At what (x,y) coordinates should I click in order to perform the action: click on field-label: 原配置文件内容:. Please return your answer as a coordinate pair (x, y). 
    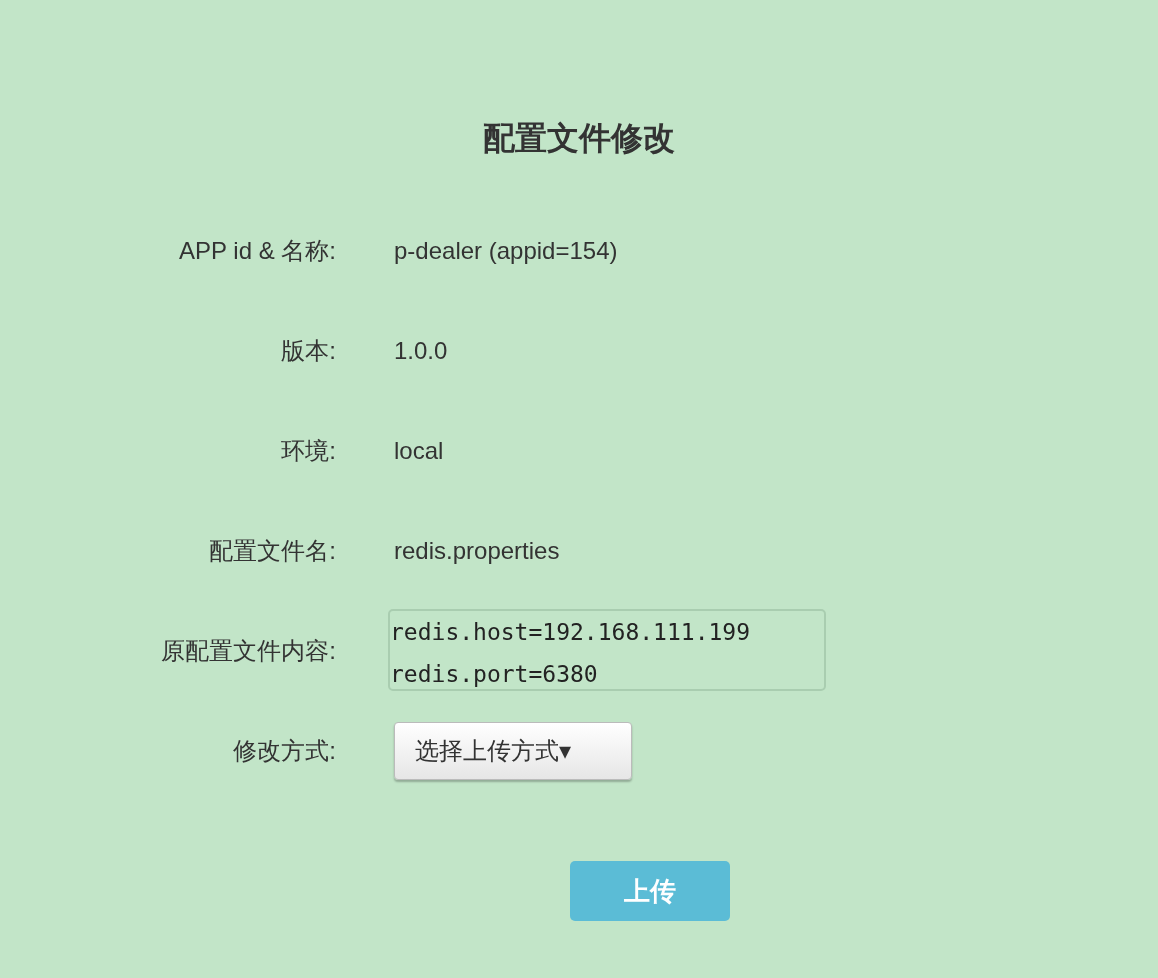
    Looking at the image, I should click on (248, 651).